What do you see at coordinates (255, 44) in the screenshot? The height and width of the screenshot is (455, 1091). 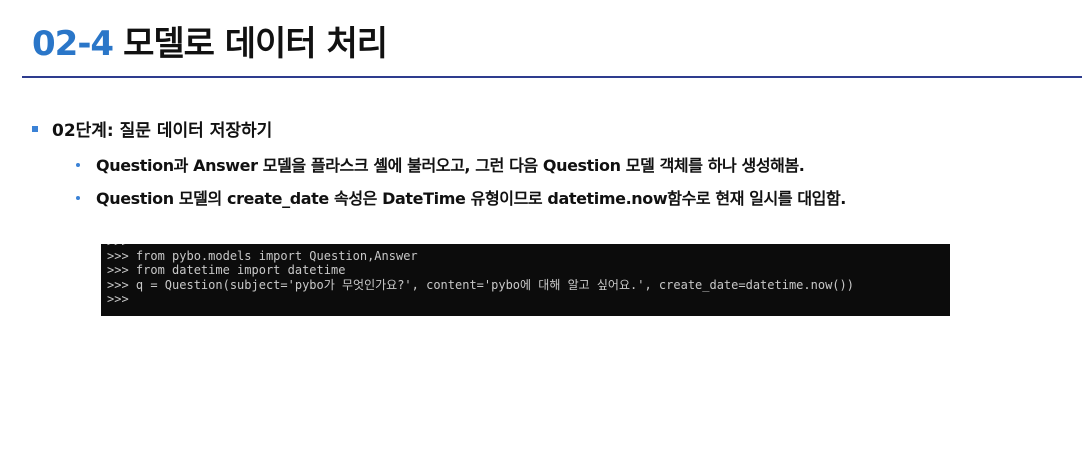 I see `slide-title-text: 모델로 데이터 처리` at bounding box center [255, 44].